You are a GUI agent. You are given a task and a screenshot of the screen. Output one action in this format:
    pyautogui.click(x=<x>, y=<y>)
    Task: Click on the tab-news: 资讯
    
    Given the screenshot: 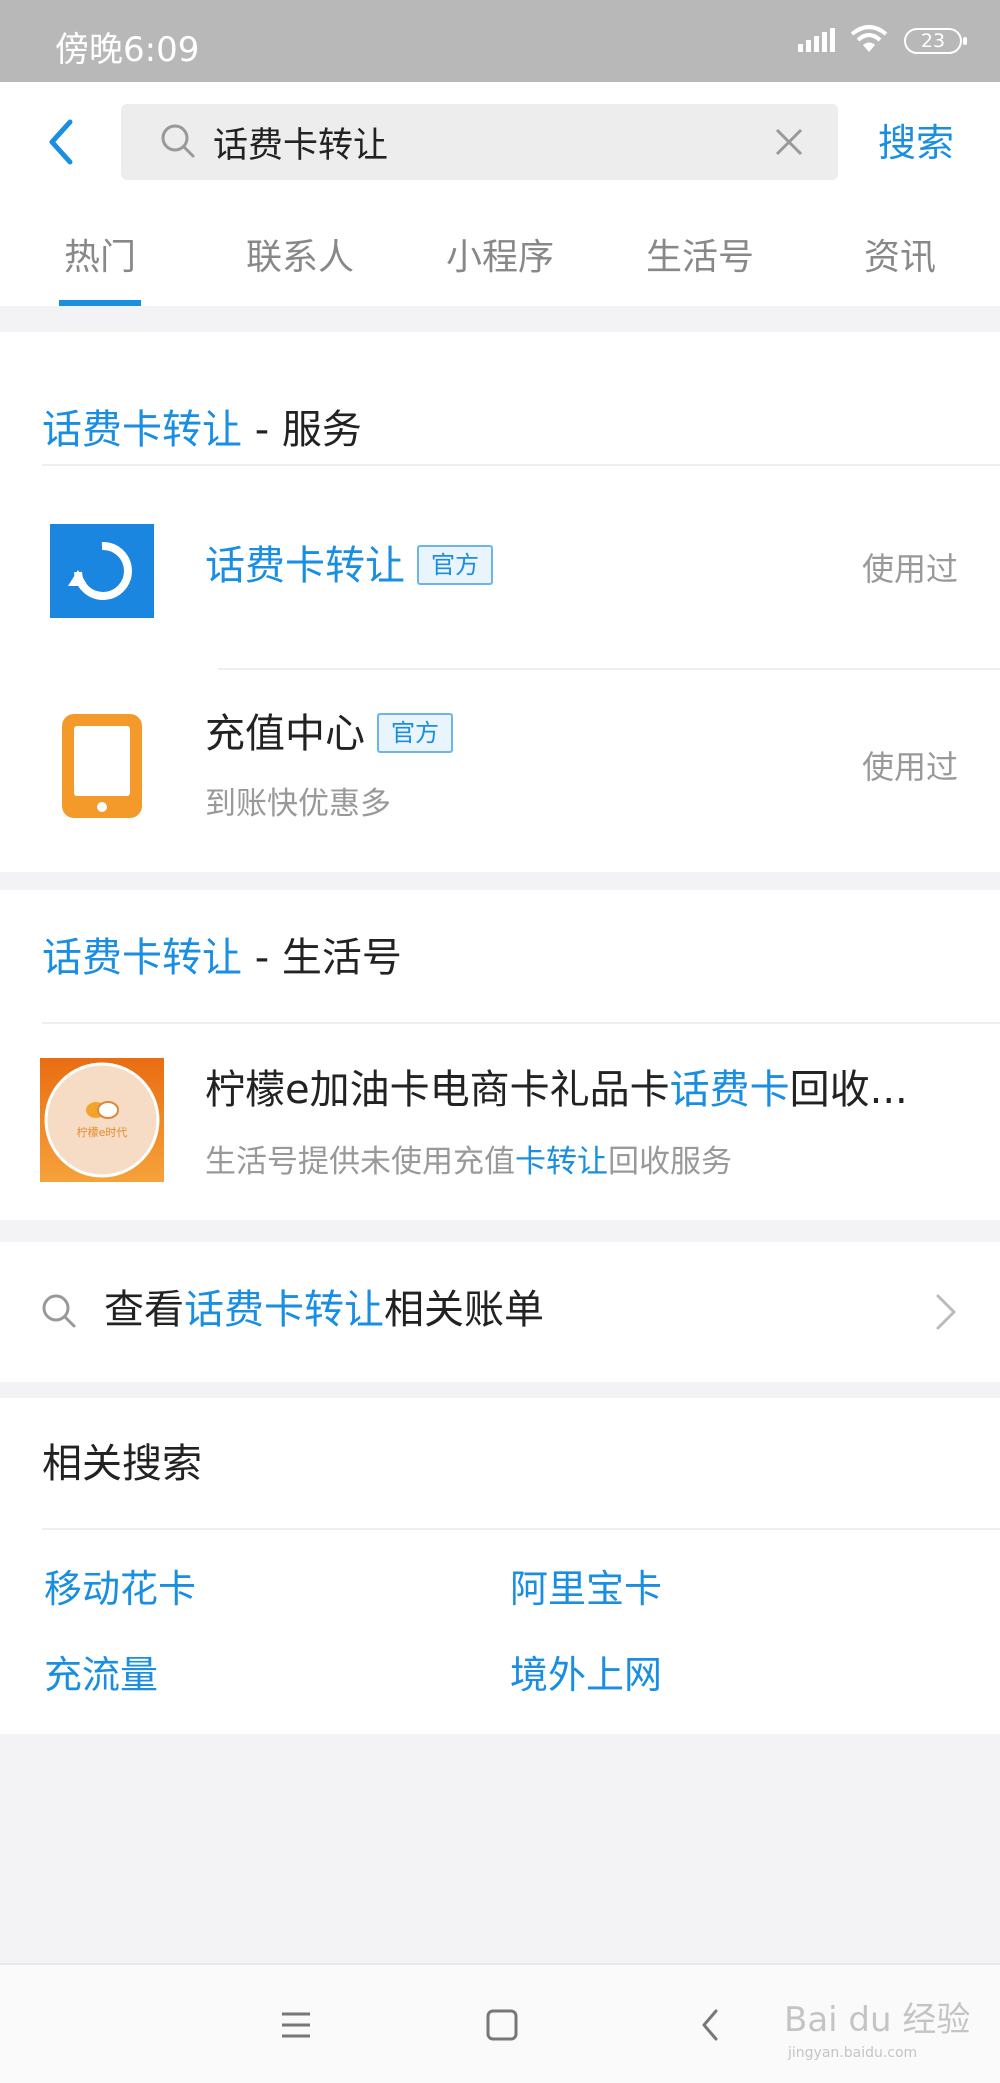 What is the action you would take?
    pyautogui.click(x=900, y=264)
    